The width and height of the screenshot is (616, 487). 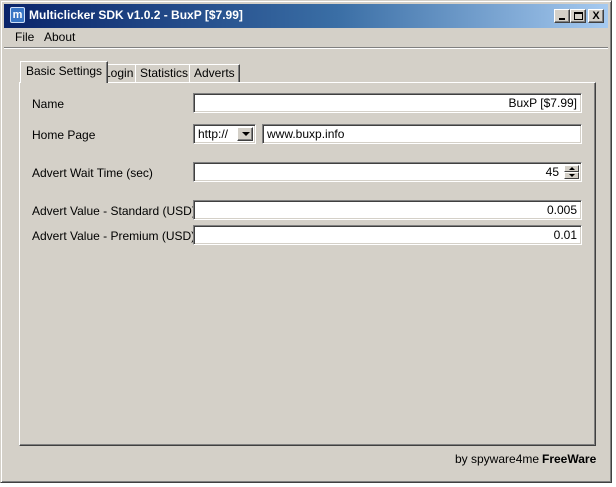 I want to click on protocol-value: http://, so click(x=213, y=134).